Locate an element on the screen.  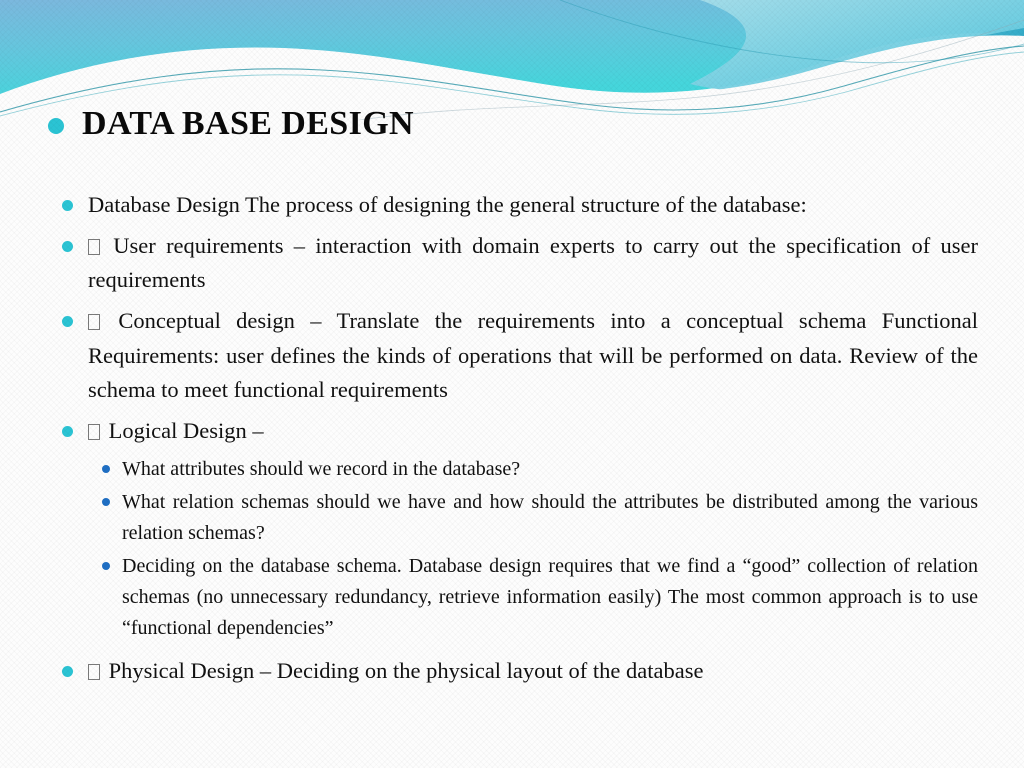
bullet-level1: Logical Design – is located at coordinates (513, 431).